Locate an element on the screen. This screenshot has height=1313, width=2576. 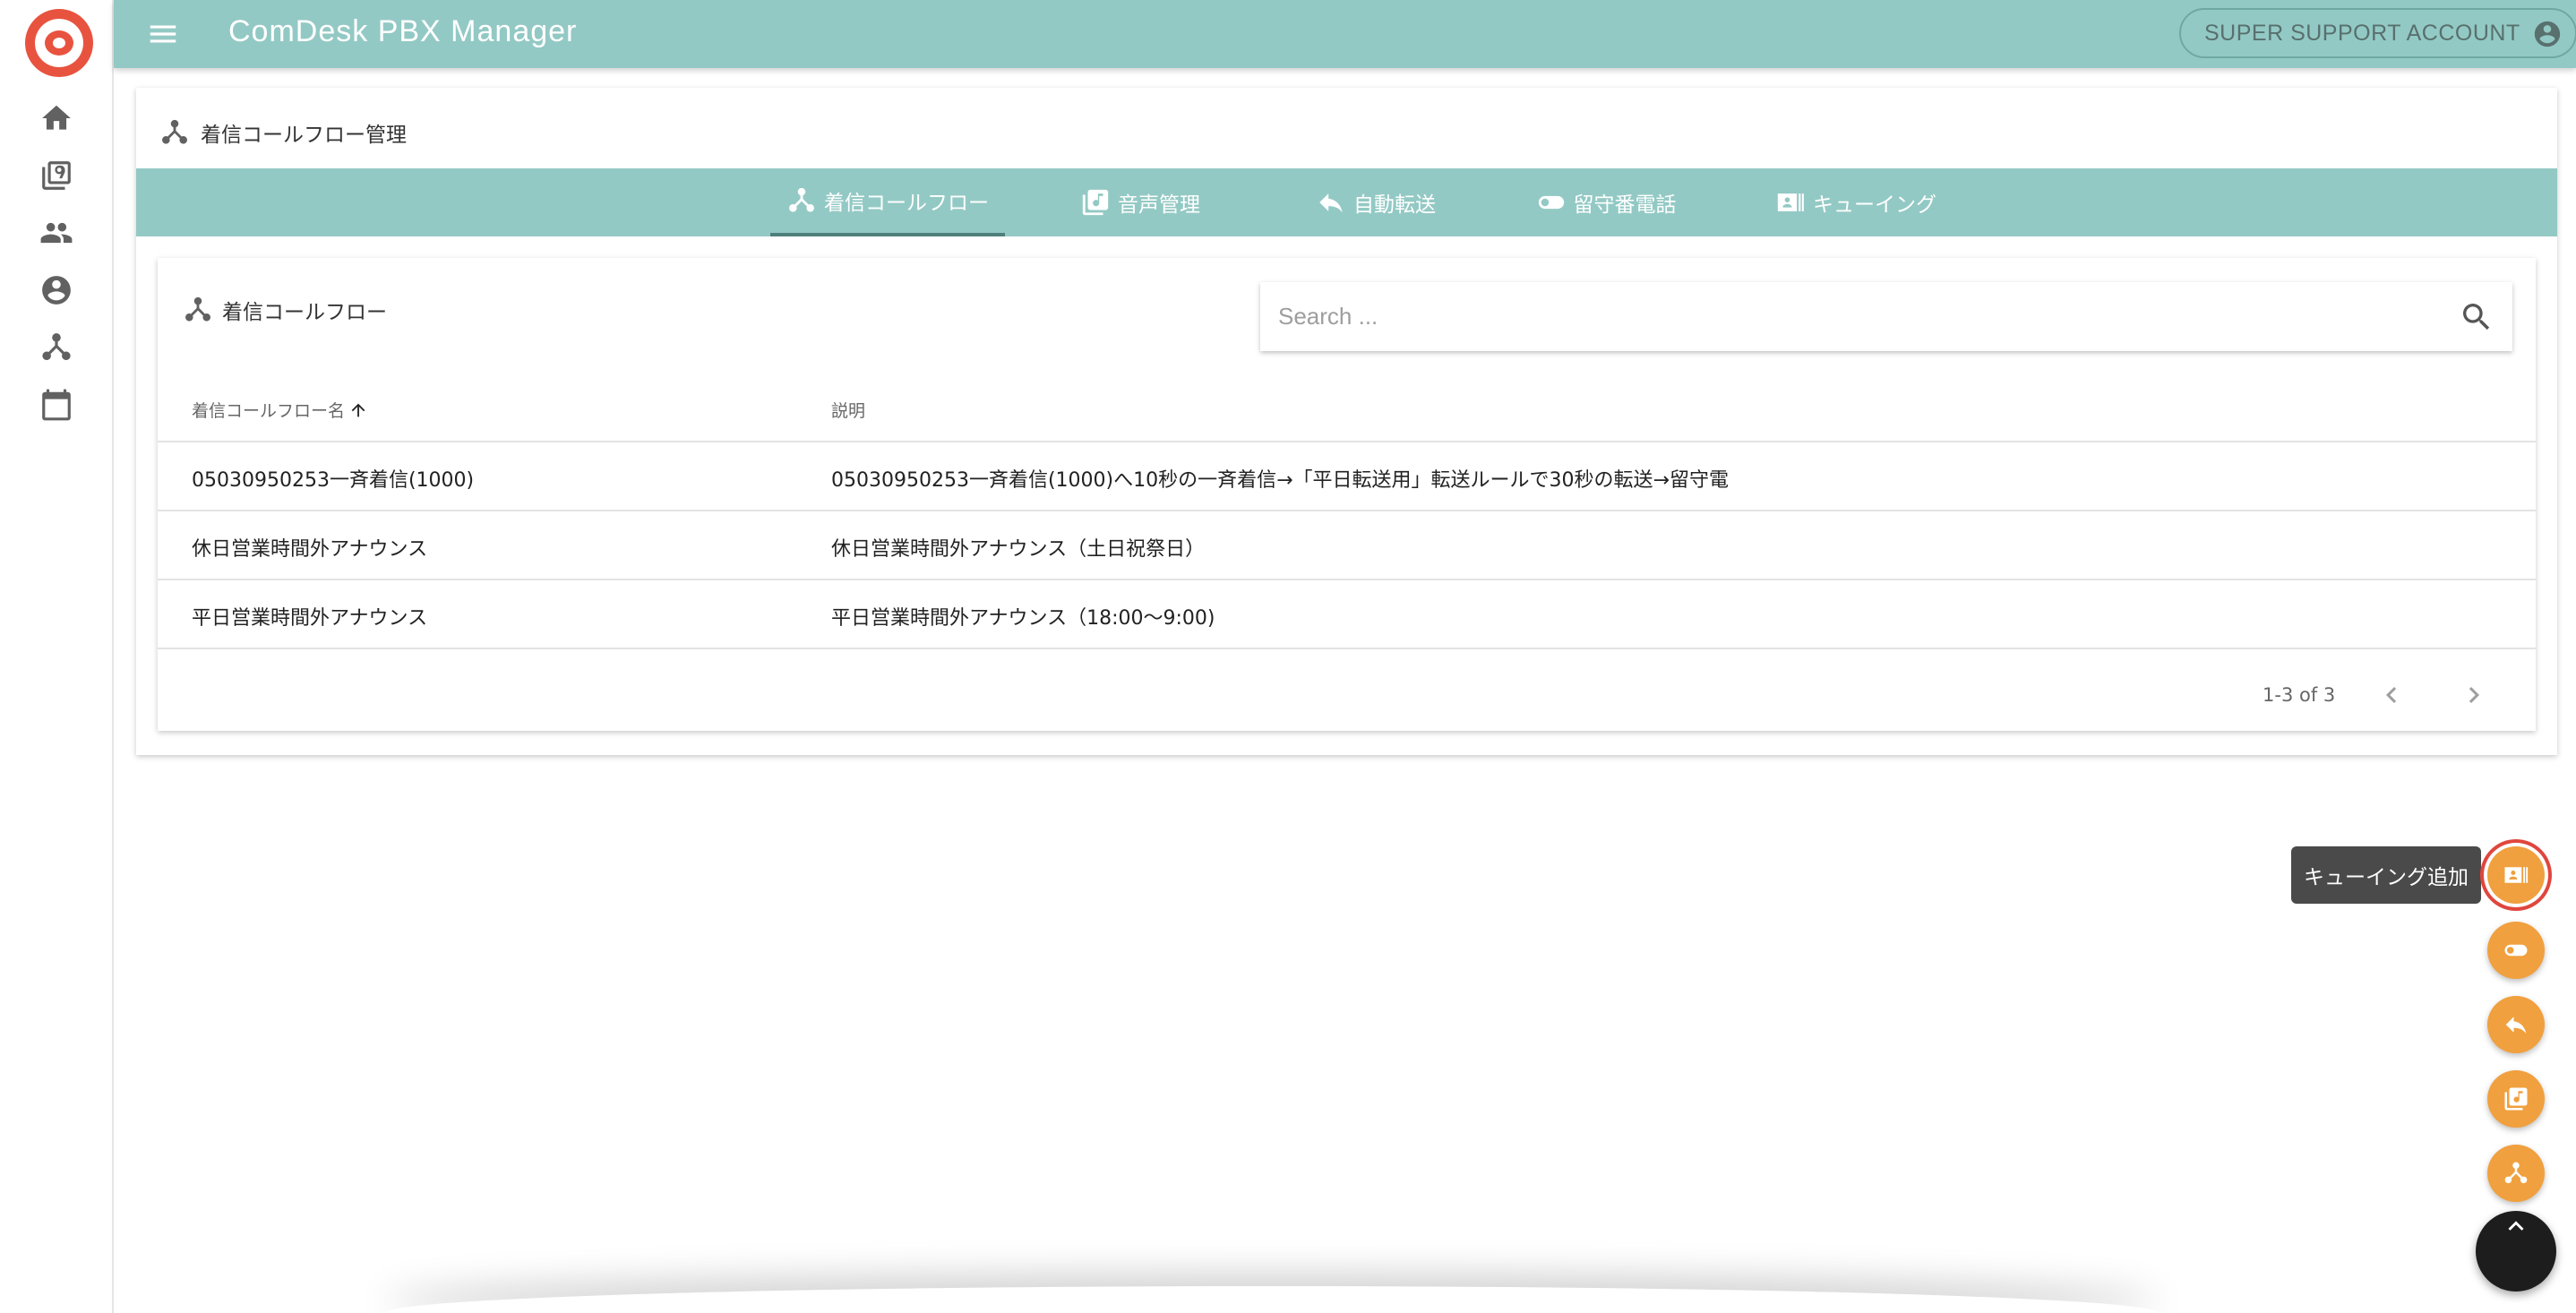
nav-account is located at coordinates (56, 290).